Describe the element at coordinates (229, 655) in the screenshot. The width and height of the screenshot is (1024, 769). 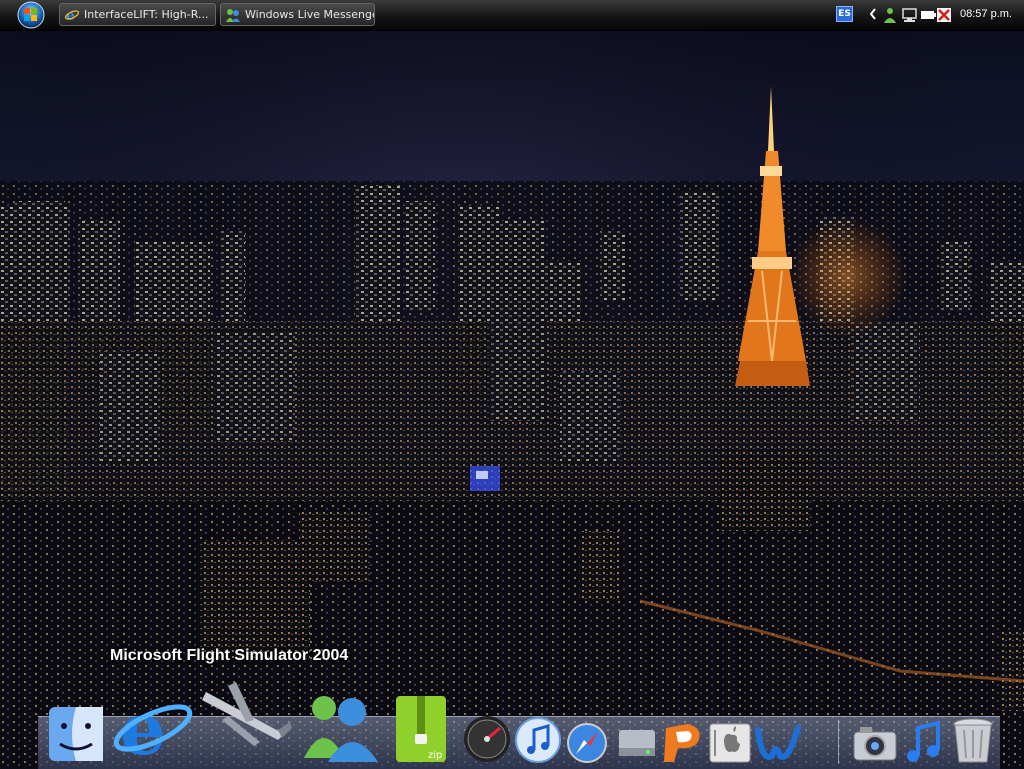
I see `dock-hover-label: Microsoft Flight Simulator 2004` at that location.